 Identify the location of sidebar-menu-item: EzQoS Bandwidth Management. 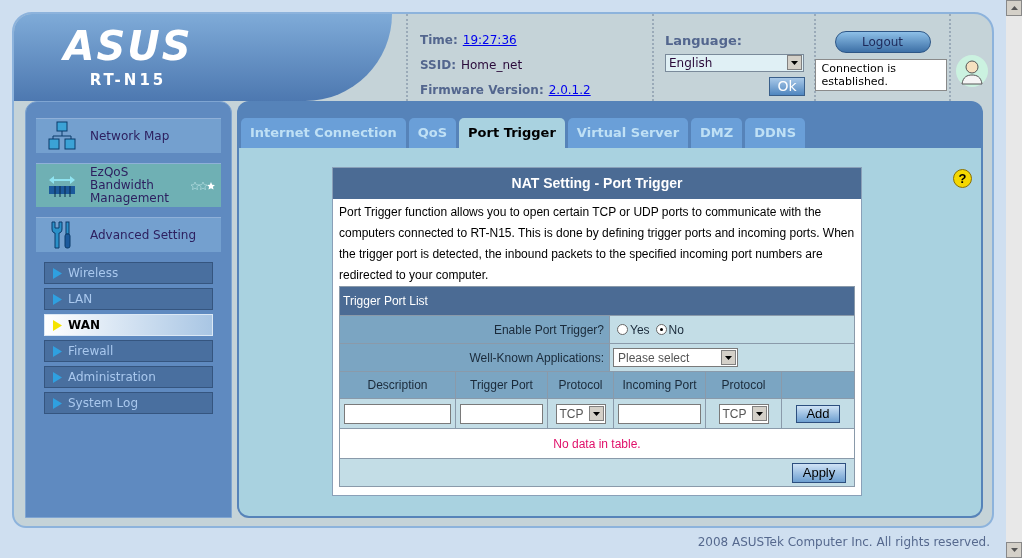
(128, 185).